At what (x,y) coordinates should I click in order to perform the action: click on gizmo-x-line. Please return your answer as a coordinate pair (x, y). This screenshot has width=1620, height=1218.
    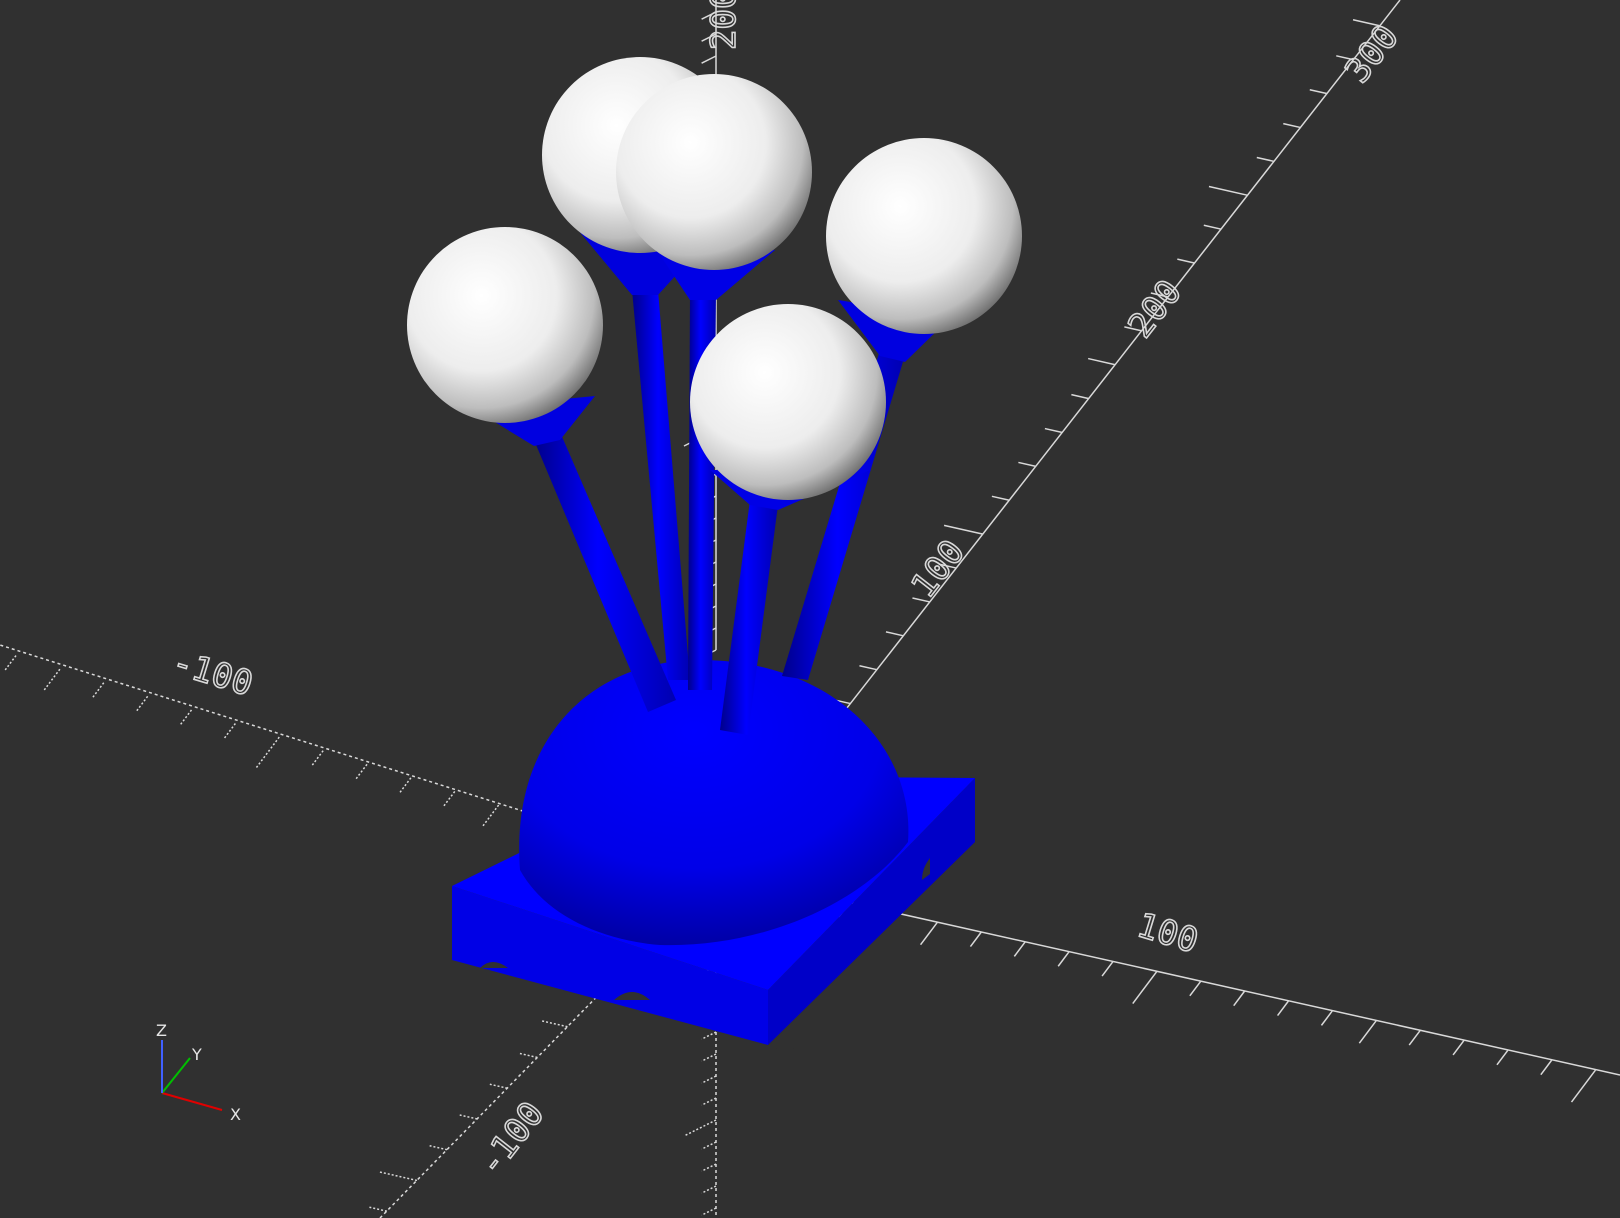
    Looking at the image, I should click on (192, 1101).